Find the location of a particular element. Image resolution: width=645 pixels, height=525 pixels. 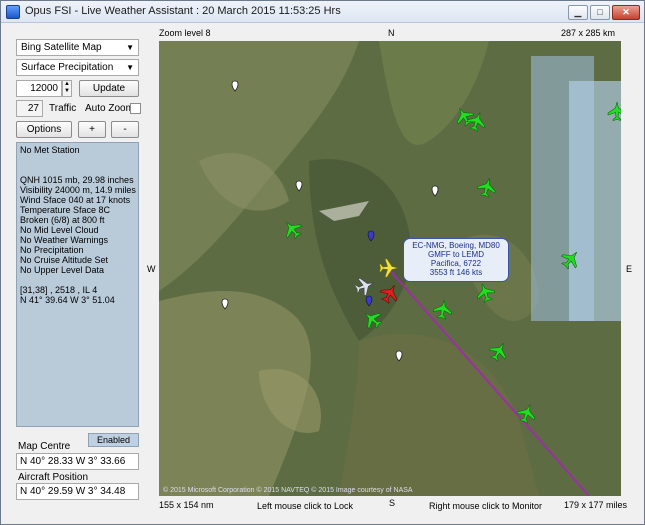

minimize-button: ▁ is located at coordinates (578, 12).